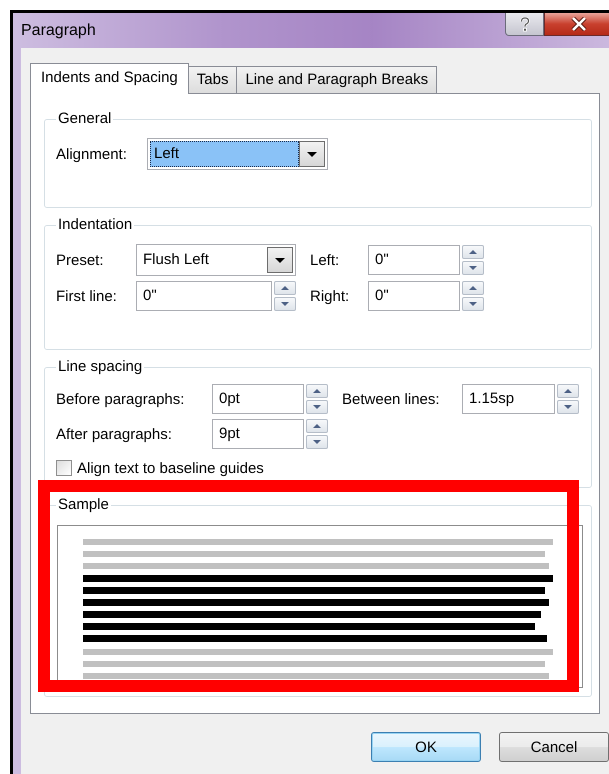  Describe the element at coordinates (337, 79) in the screenshot. I see `tab: Line and Paragraph Breaks` at that location.